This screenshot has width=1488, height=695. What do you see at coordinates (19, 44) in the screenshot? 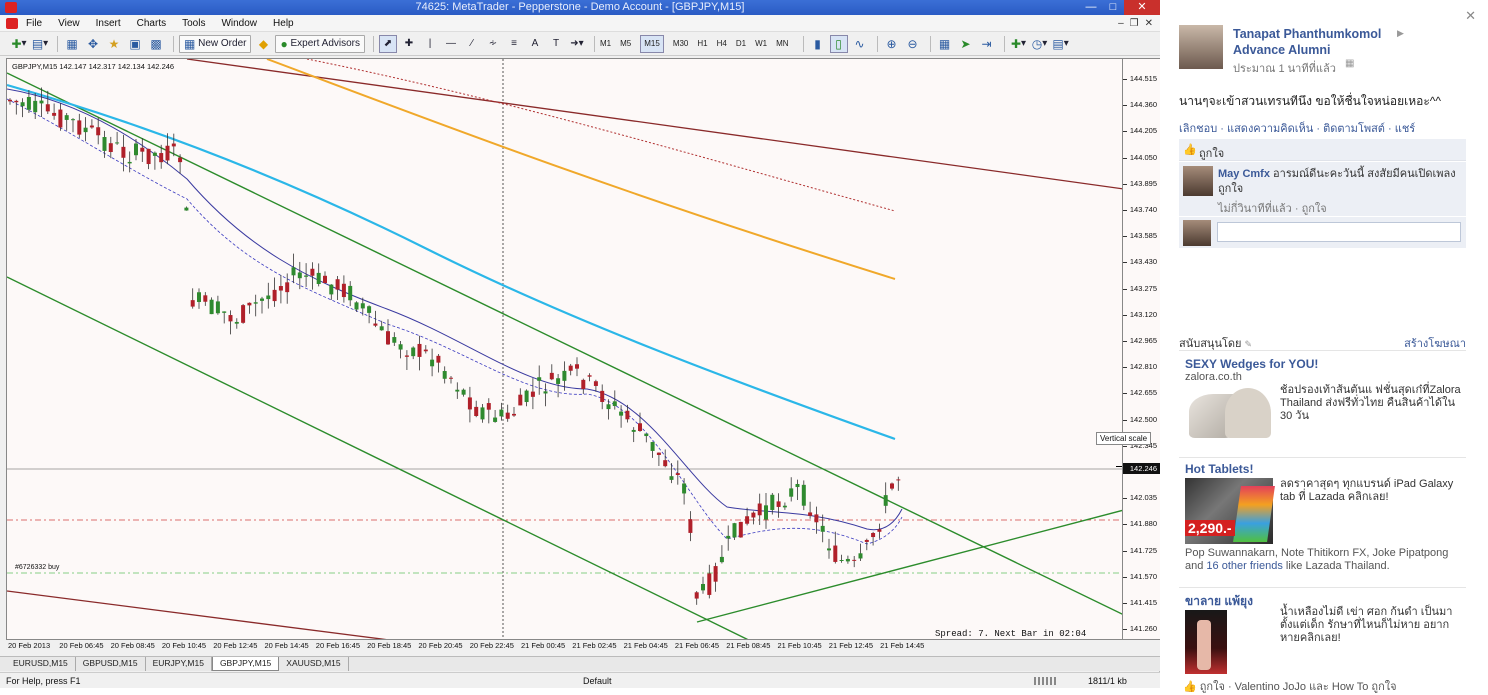
I see `new-chart-icon: ✚ ▾` at bounding box center [19, 44].